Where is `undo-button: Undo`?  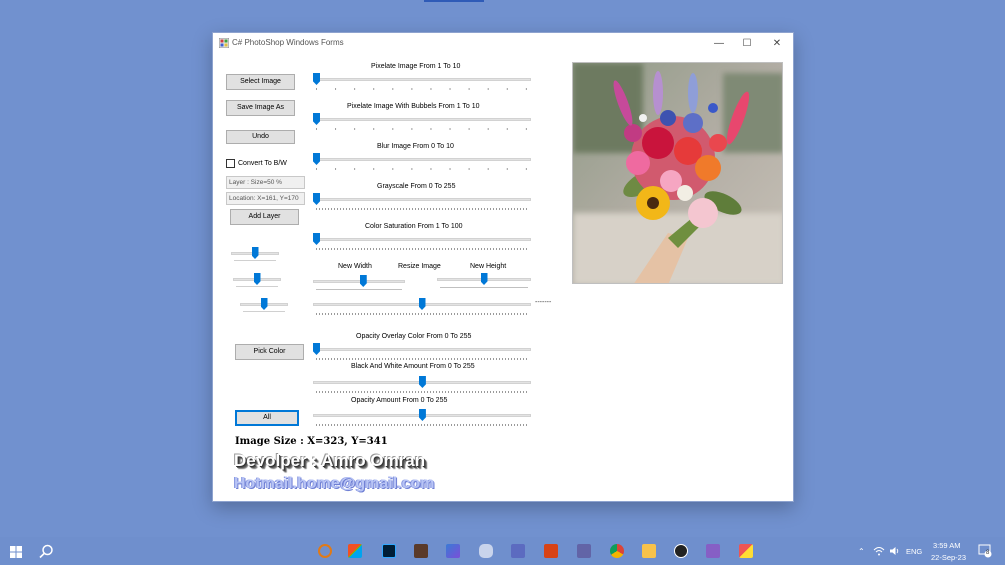 undo-button: Undo is located at coordinates (260, 137).